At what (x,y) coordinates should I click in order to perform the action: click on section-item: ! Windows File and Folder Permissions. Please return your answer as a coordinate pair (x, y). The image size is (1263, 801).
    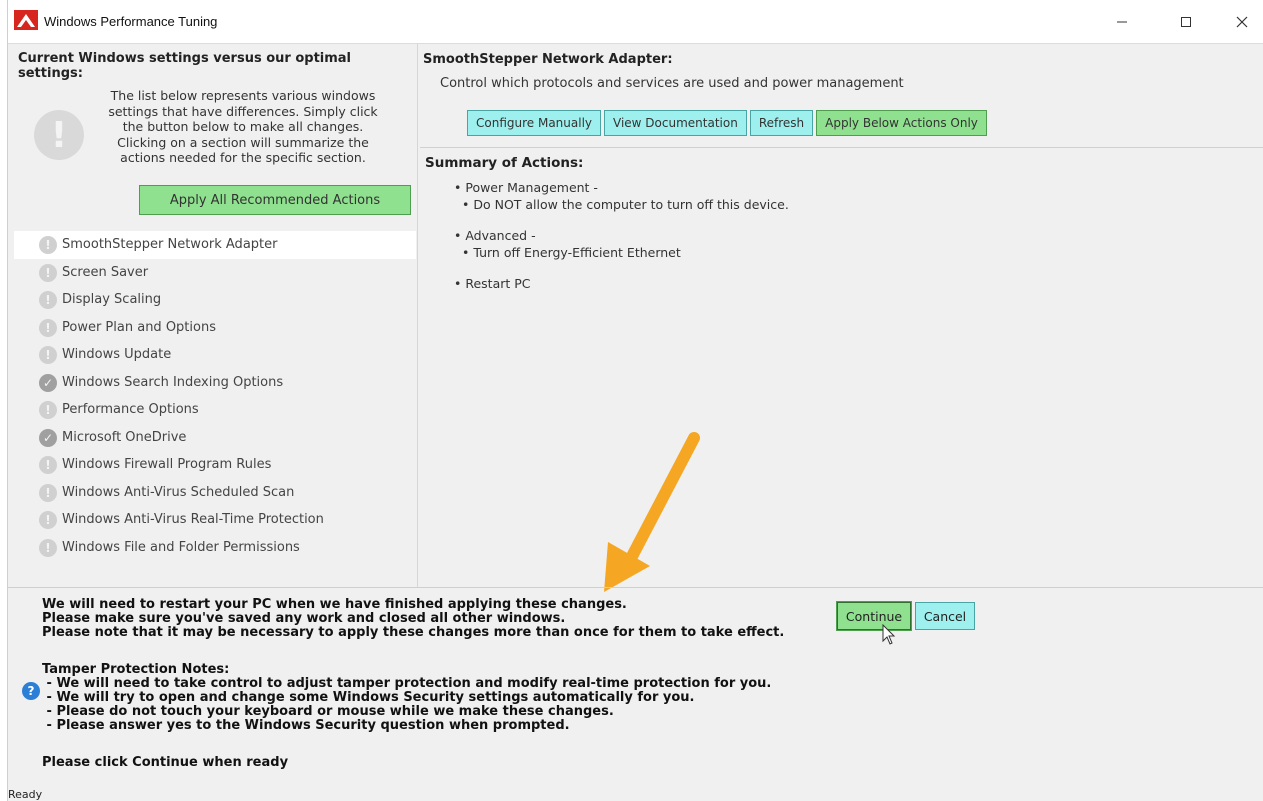
    Looking at the image, I should click on (215, 548).